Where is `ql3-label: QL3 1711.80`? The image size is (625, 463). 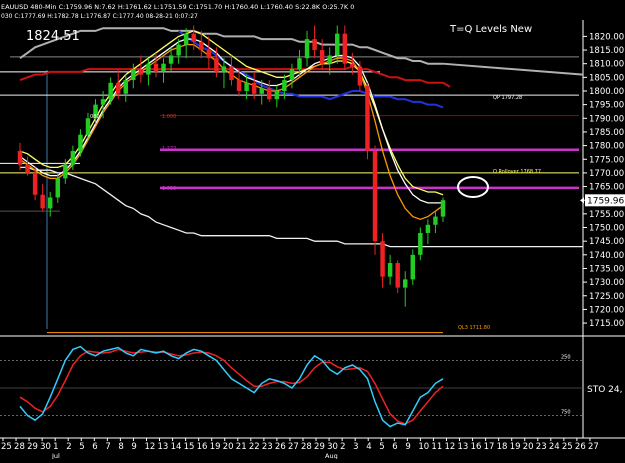
ql3-label: QL3 1711.80 is located at coordinates (474, 328).